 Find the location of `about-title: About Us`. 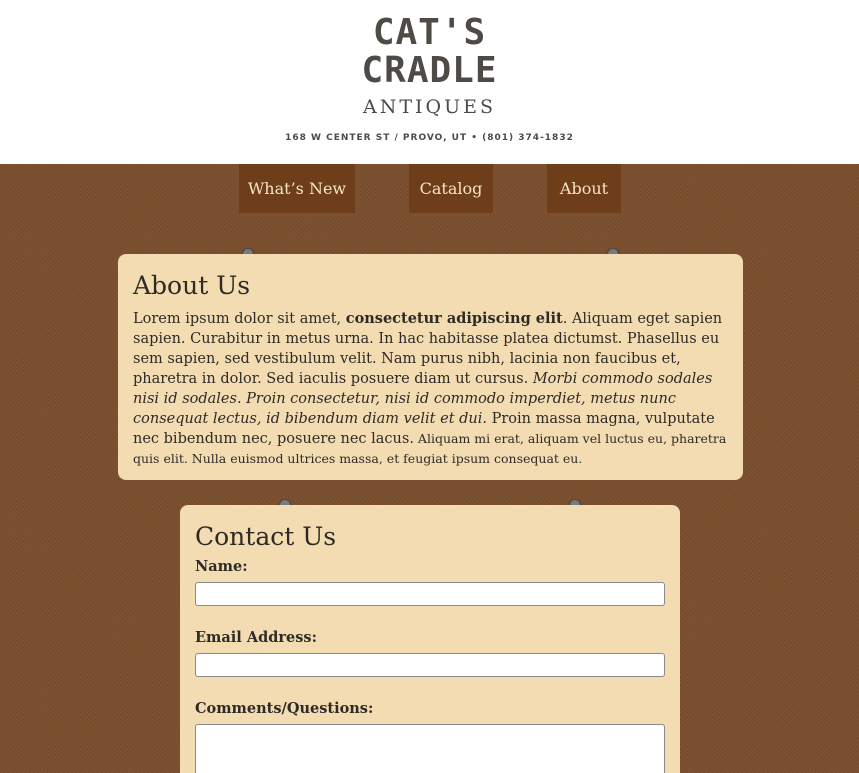

about-title: About Us is located at coordinates (192, 285).